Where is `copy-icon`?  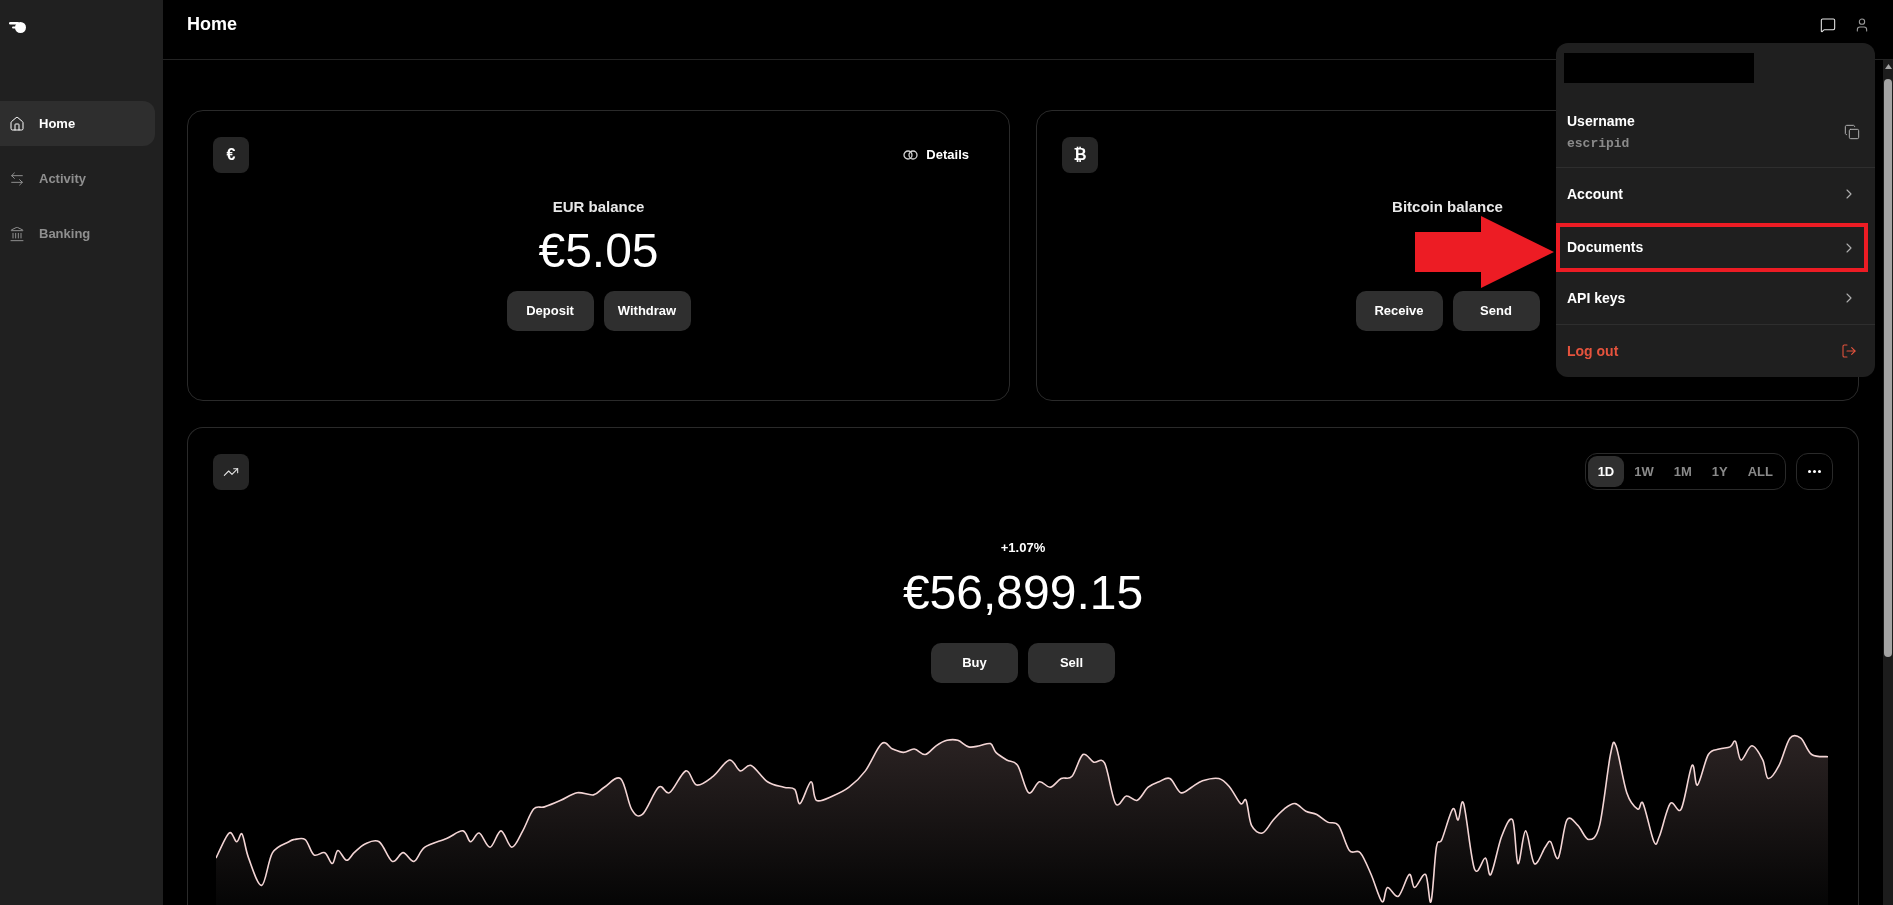
copy-icon is located at coordinates (1852, 132).